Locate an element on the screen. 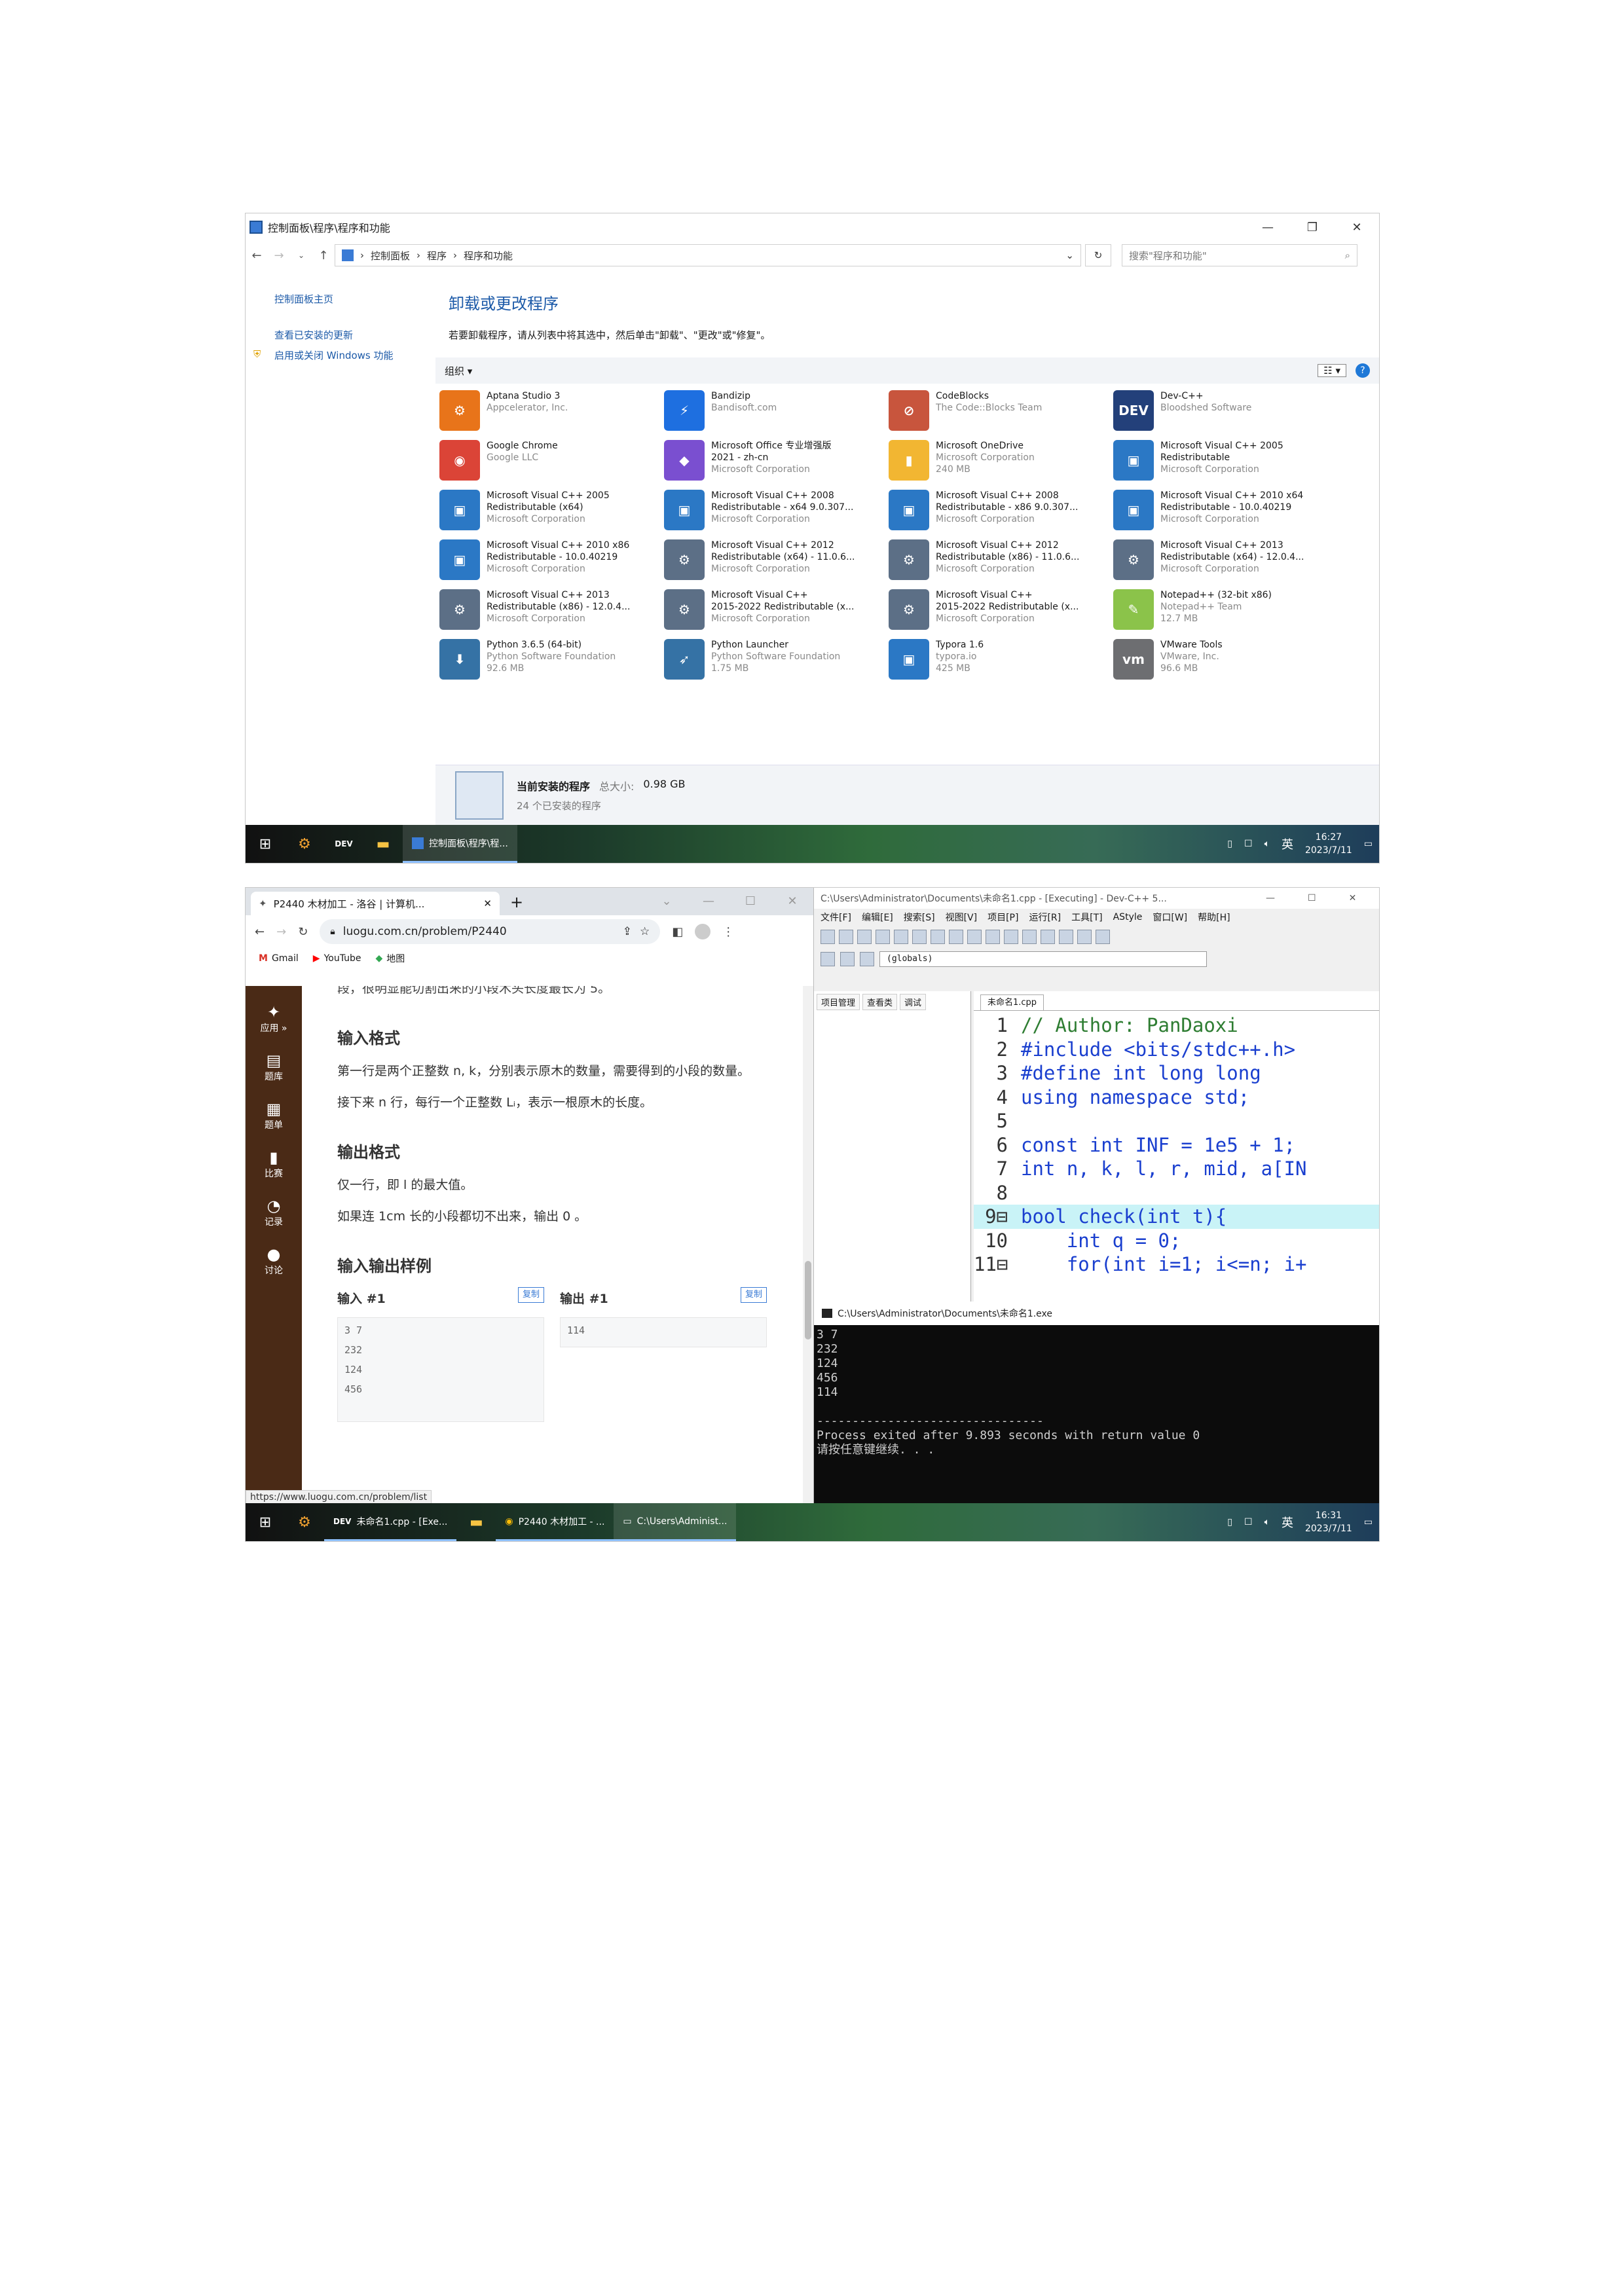 The image size is (1624, 2296). save-icon is located at coordinates (864, 937).